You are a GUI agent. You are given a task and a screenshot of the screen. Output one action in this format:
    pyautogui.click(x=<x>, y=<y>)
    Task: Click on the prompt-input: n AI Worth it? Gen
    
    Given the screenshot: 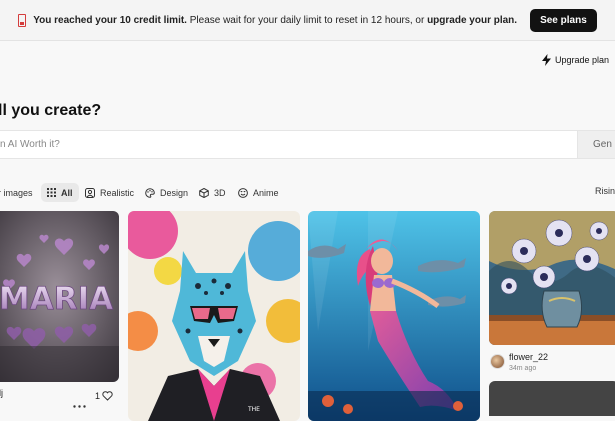 What is the action you would take?
    pyautogui.click(x=307, y=144)
    